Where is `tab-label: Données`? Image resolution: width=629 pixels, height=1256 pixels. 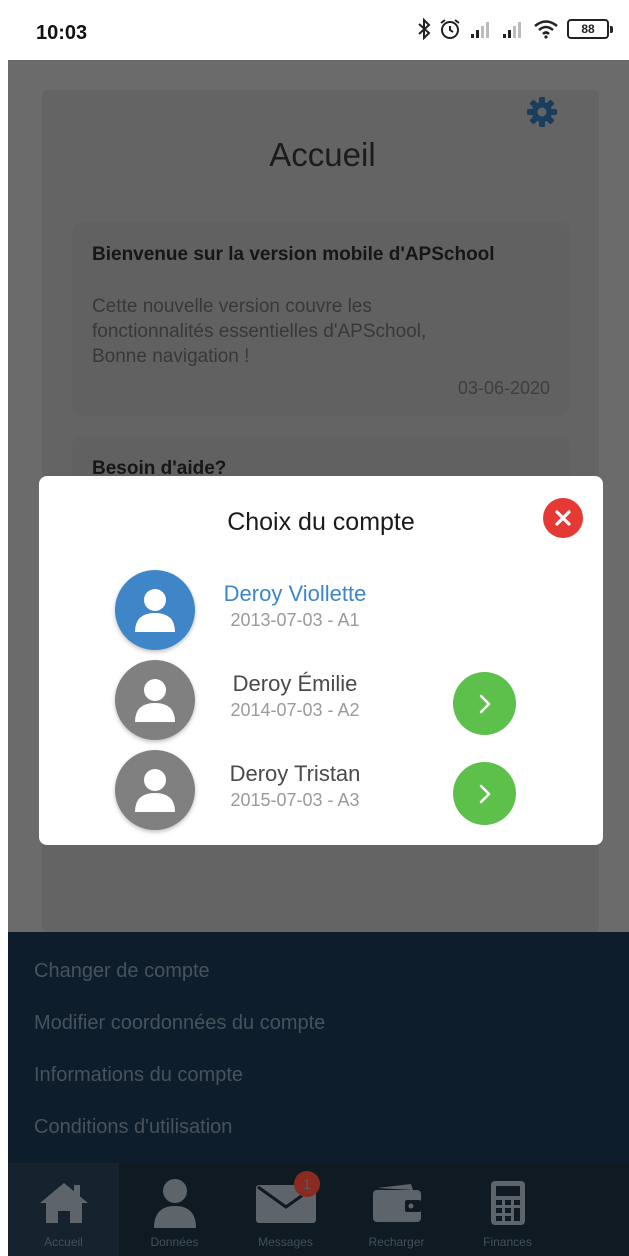
tab-label: Données is located at coordinates (174, 1242).